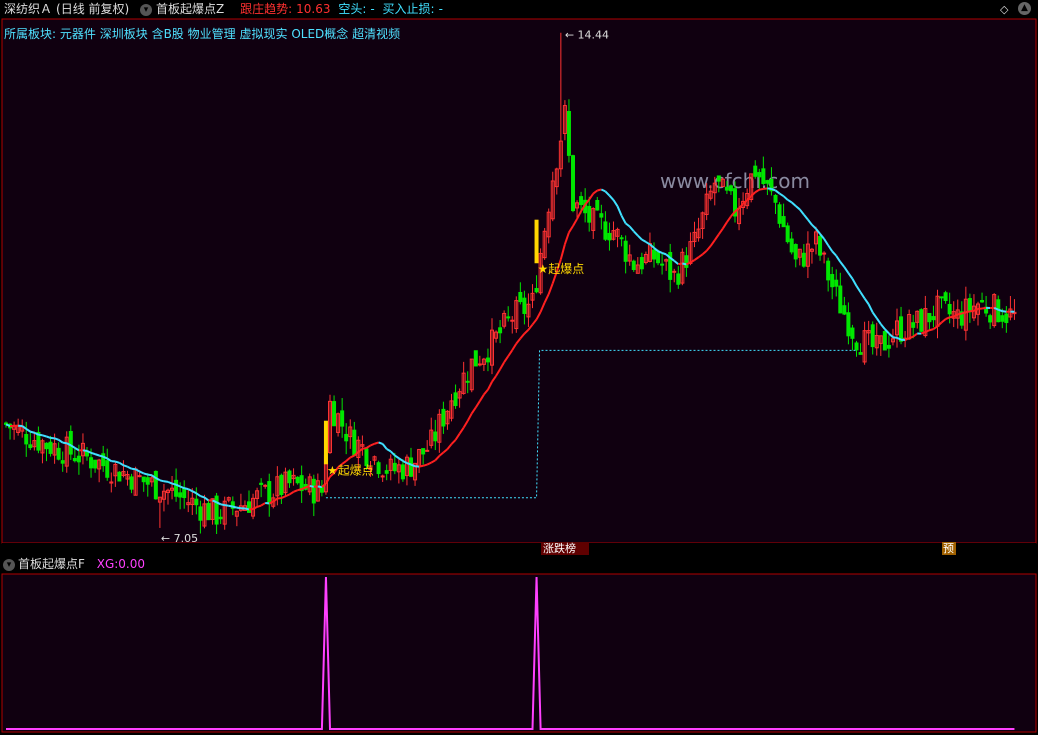  What do you see at coordinates (51, 564) in the screenshot?
I see `sub-indicator-name: 首板起爆点F` at bounding box center [51, 564].